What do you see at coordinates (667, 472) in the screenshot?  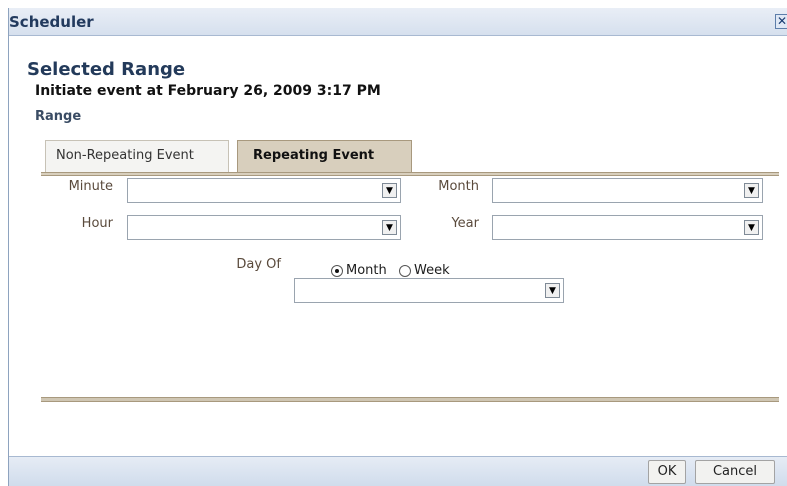 I see `ok-button: OK` at bounding box center [667, 472].